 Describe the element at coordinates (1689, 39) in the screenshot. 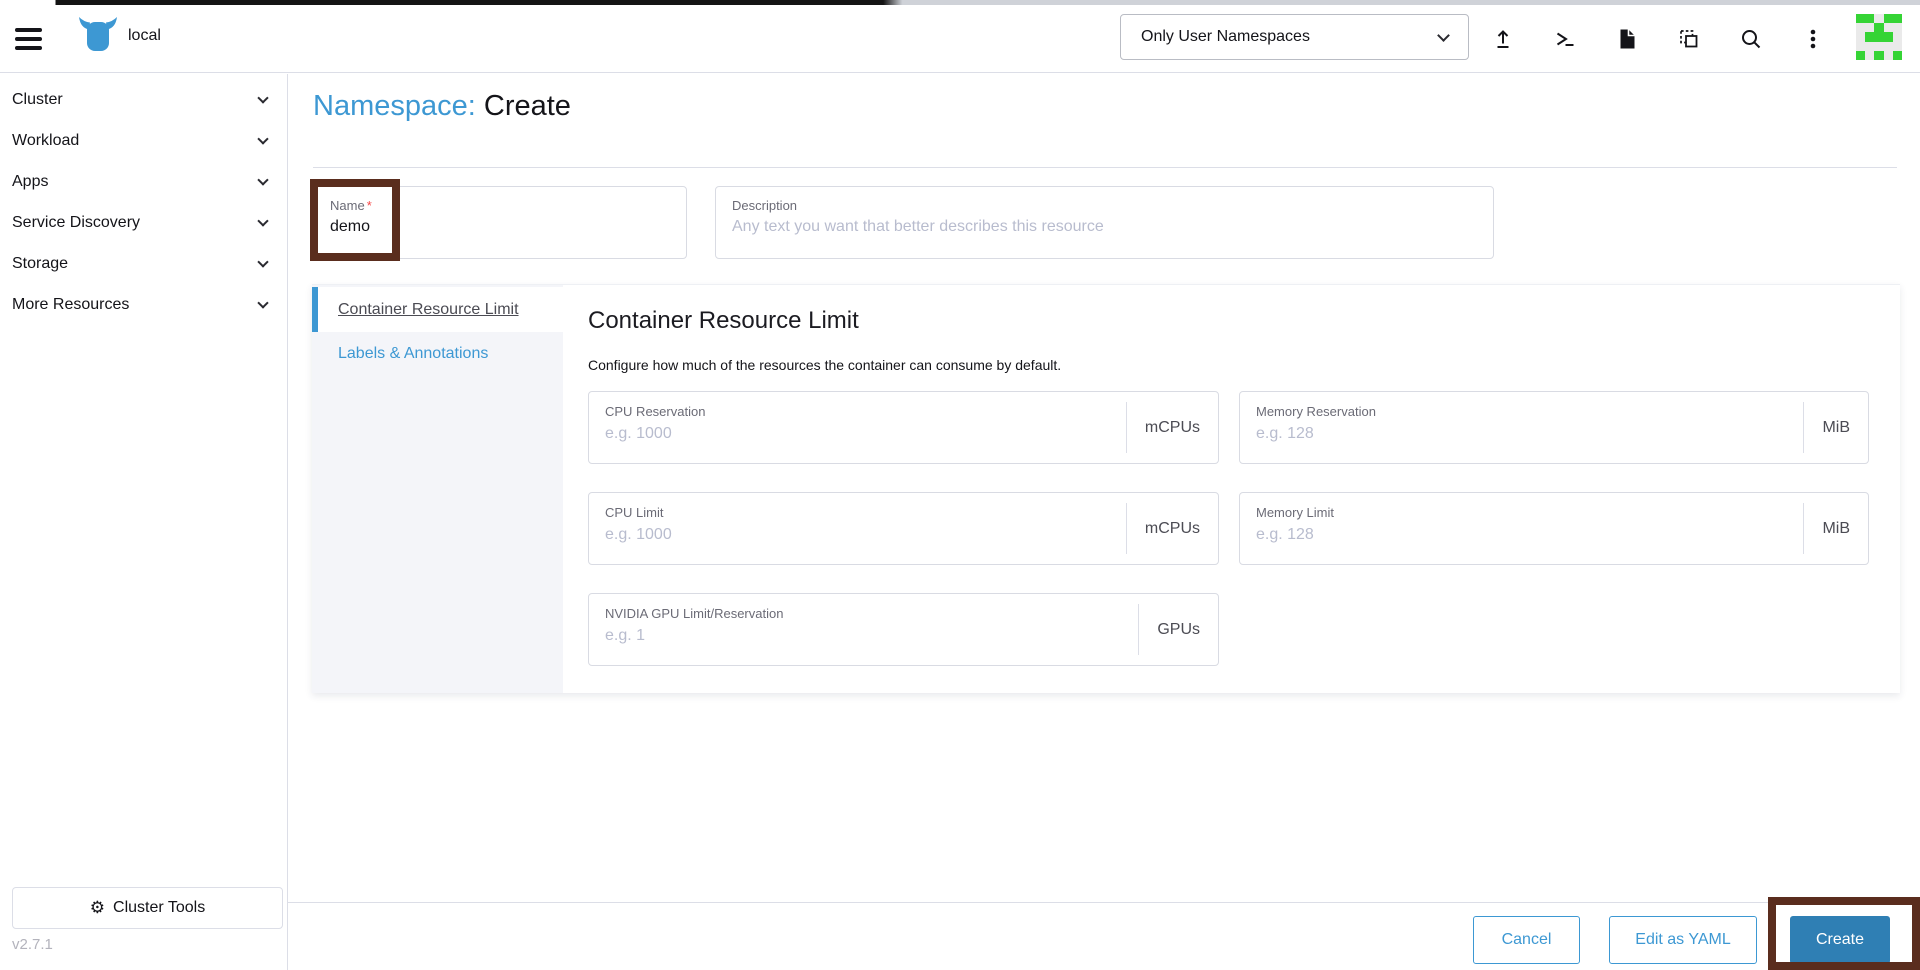

I see `import-yaml-icon` at that location.